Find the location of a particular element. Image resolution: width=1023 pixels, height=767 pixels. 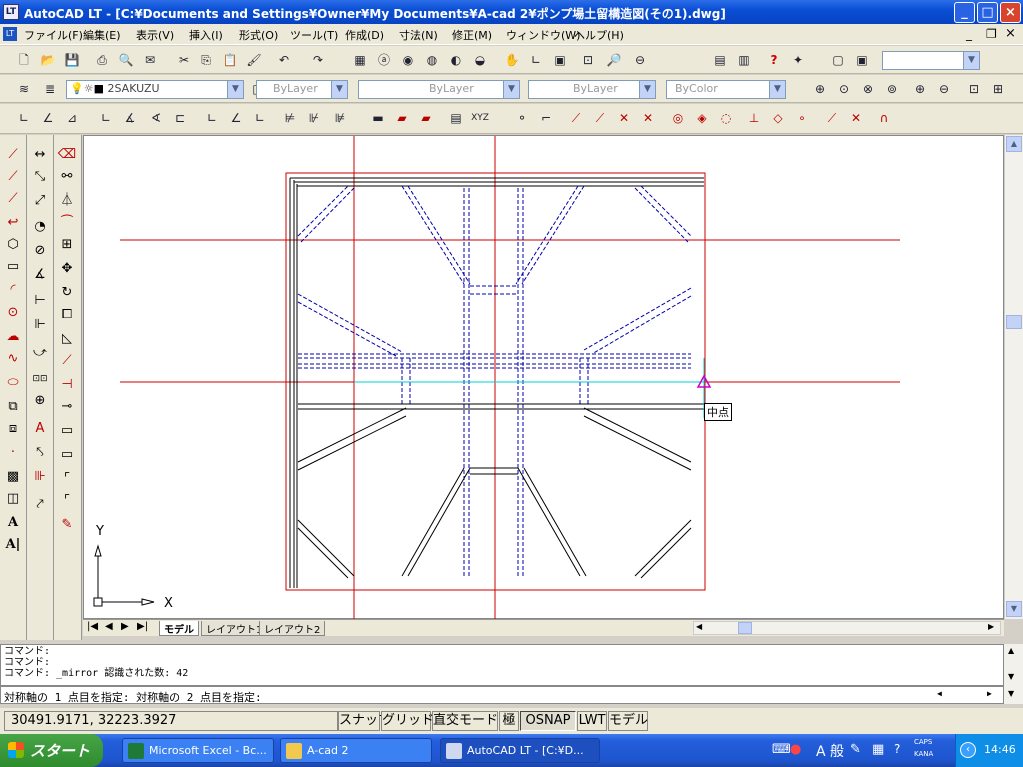

dim-aligned-icon: ⤡ is located at coordinates (40, 177).